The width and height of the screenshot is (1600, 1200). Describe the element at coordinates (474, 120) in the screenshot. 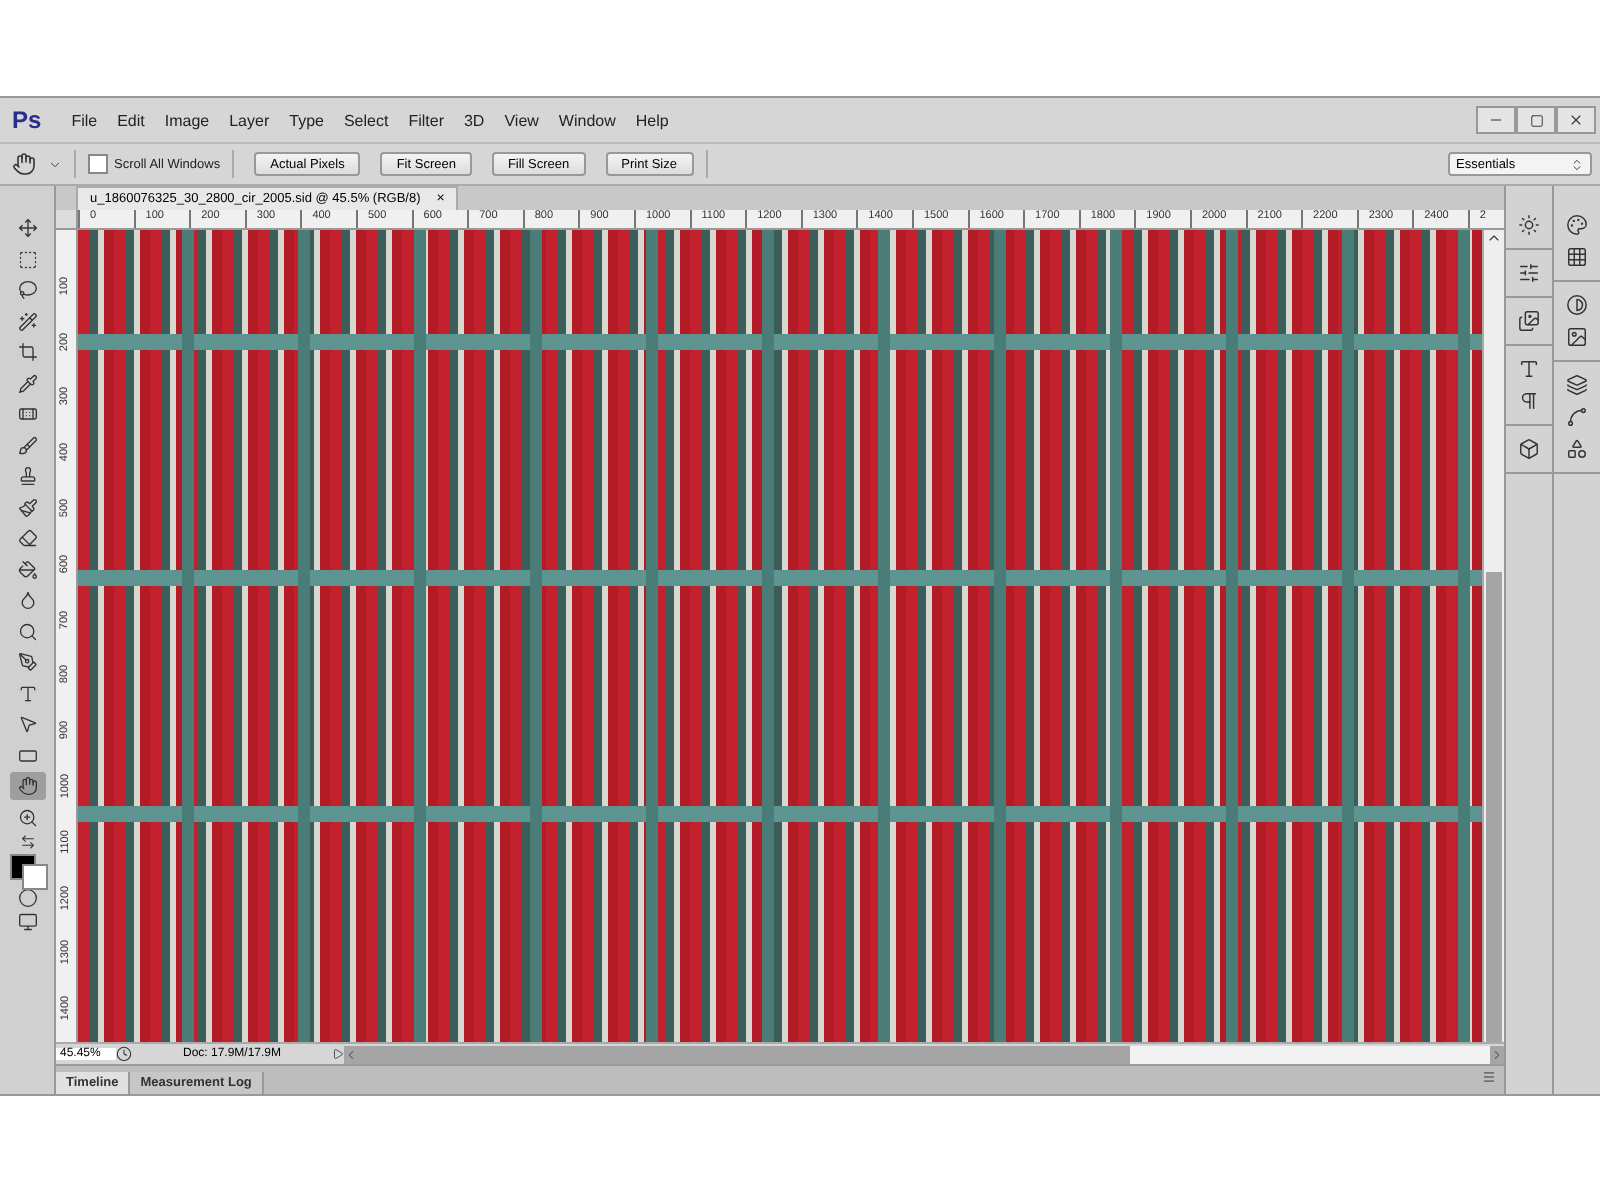

I see `menu-item: 3D` at that location.